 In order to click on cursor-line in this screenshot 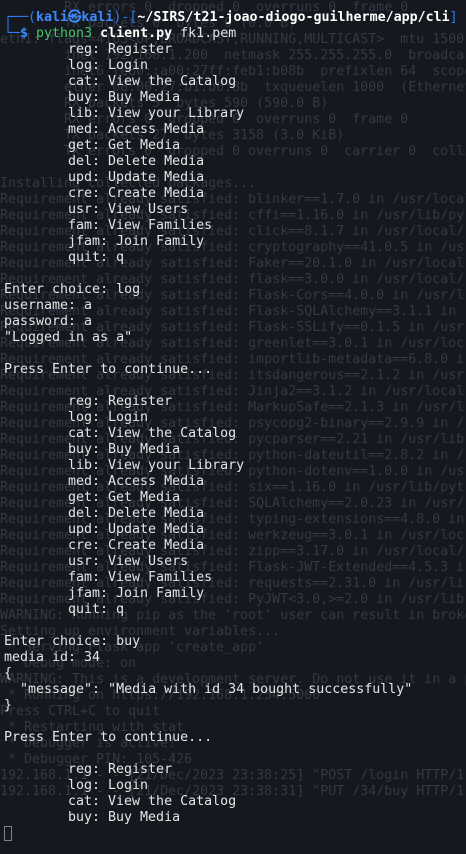, I will do `click(235, 834)`.